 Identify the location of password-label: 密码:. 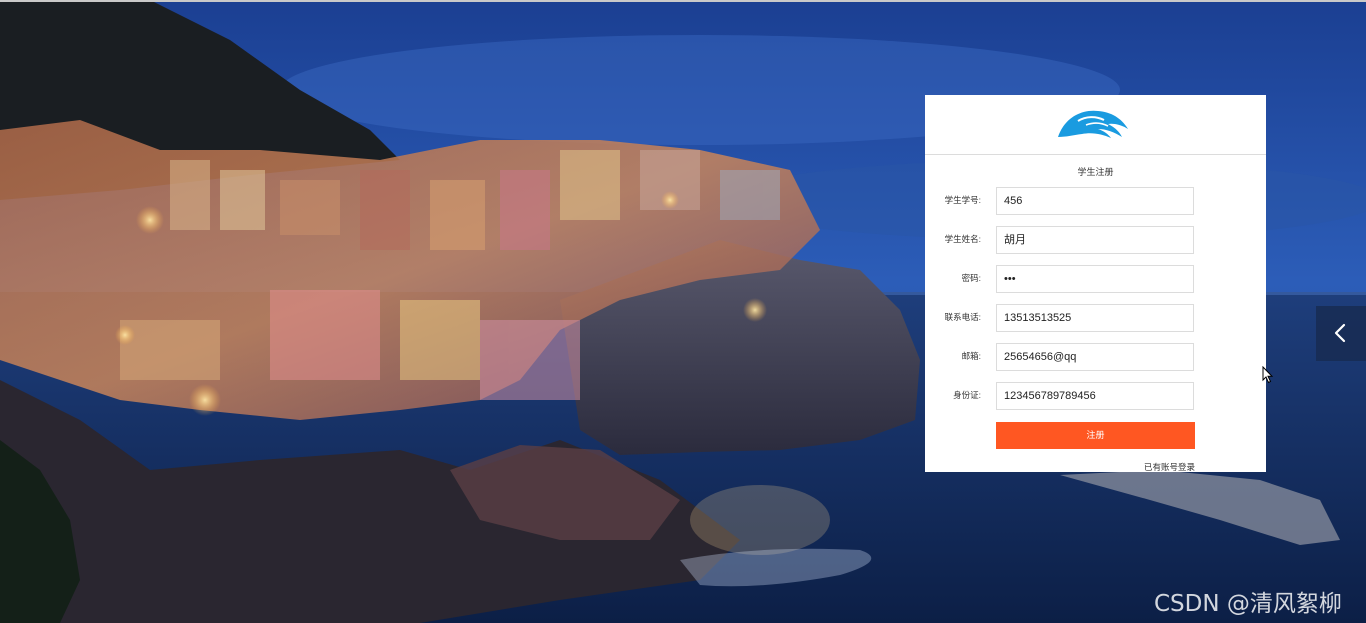
(971, 278).